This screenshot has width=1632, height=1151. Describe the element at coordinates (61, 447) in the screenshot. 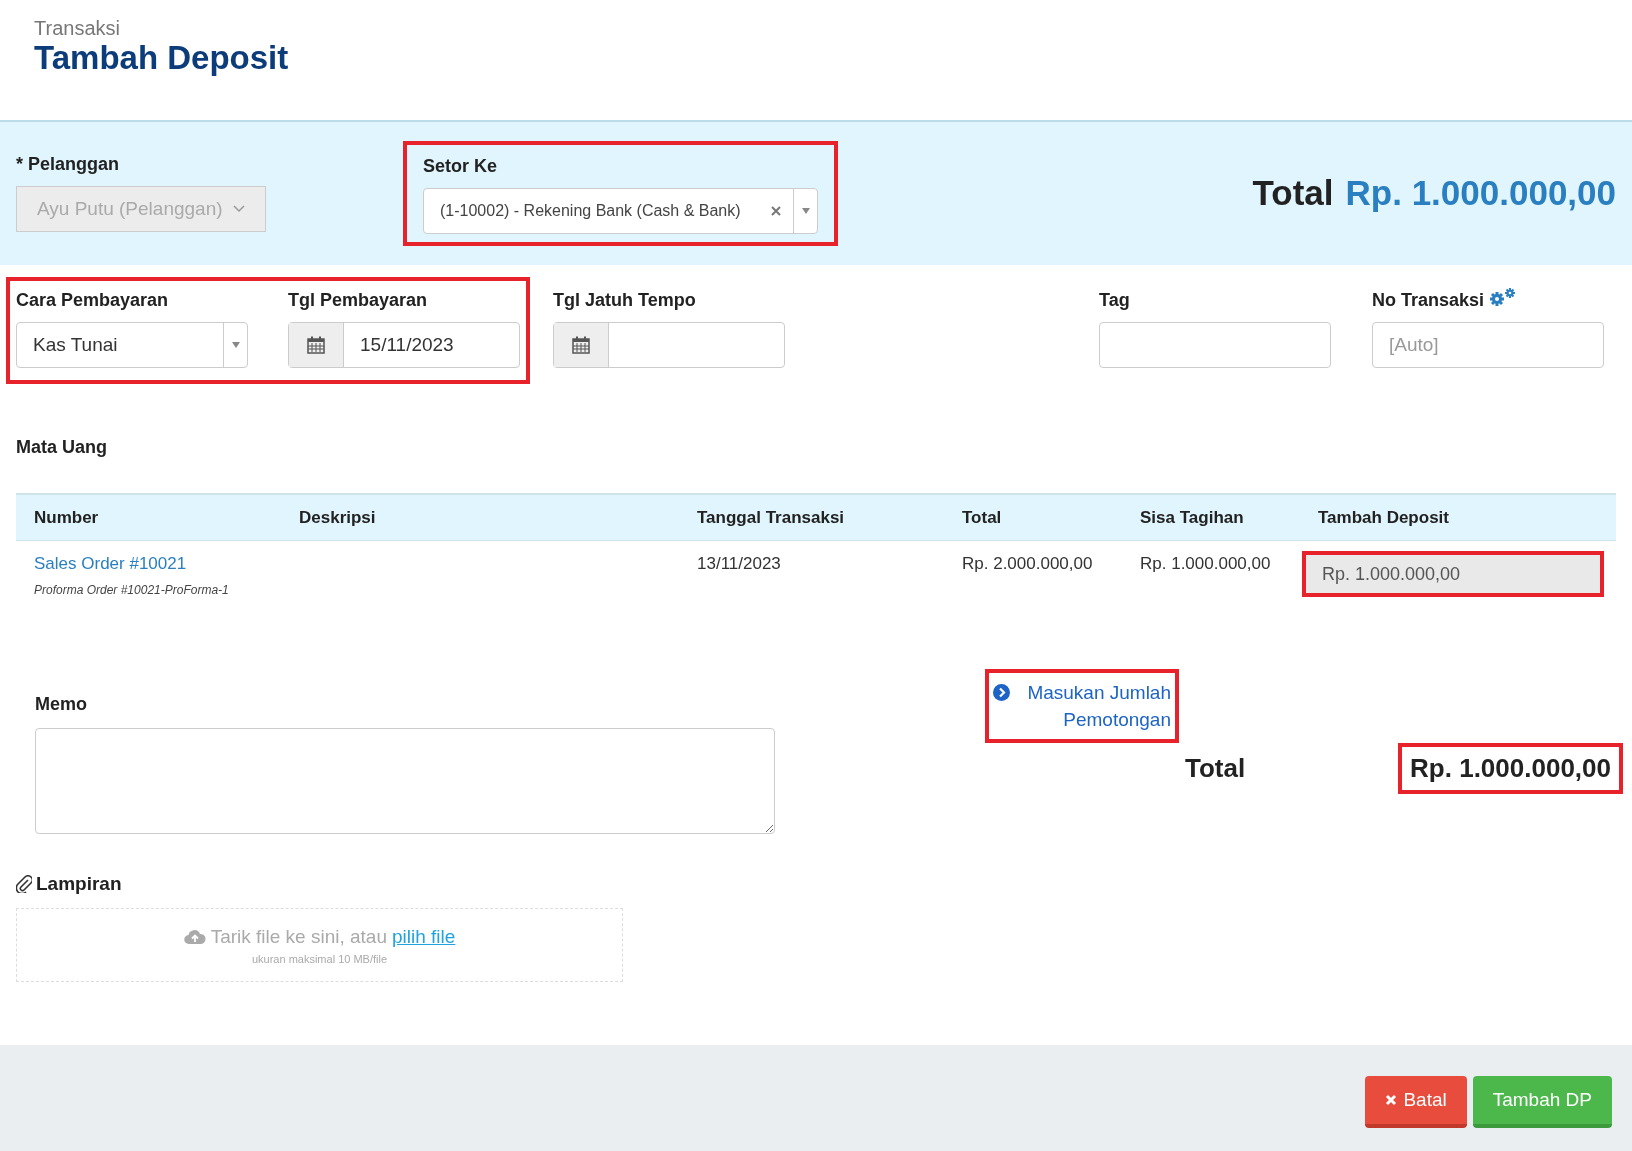

I see `section-label: Mata Uang` at that location.